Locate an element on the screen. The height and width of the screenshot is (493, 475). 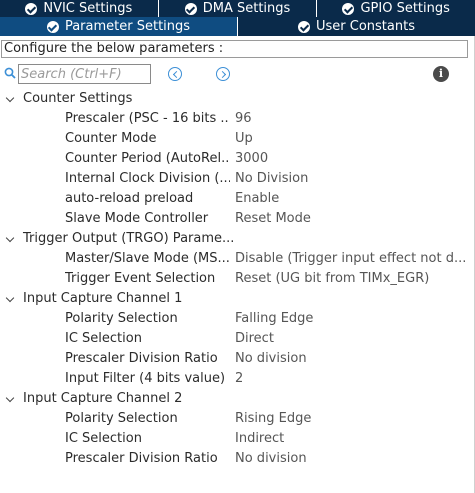
tab-parameter-settings: Parameter Settings is located at coordinates (119, 26).